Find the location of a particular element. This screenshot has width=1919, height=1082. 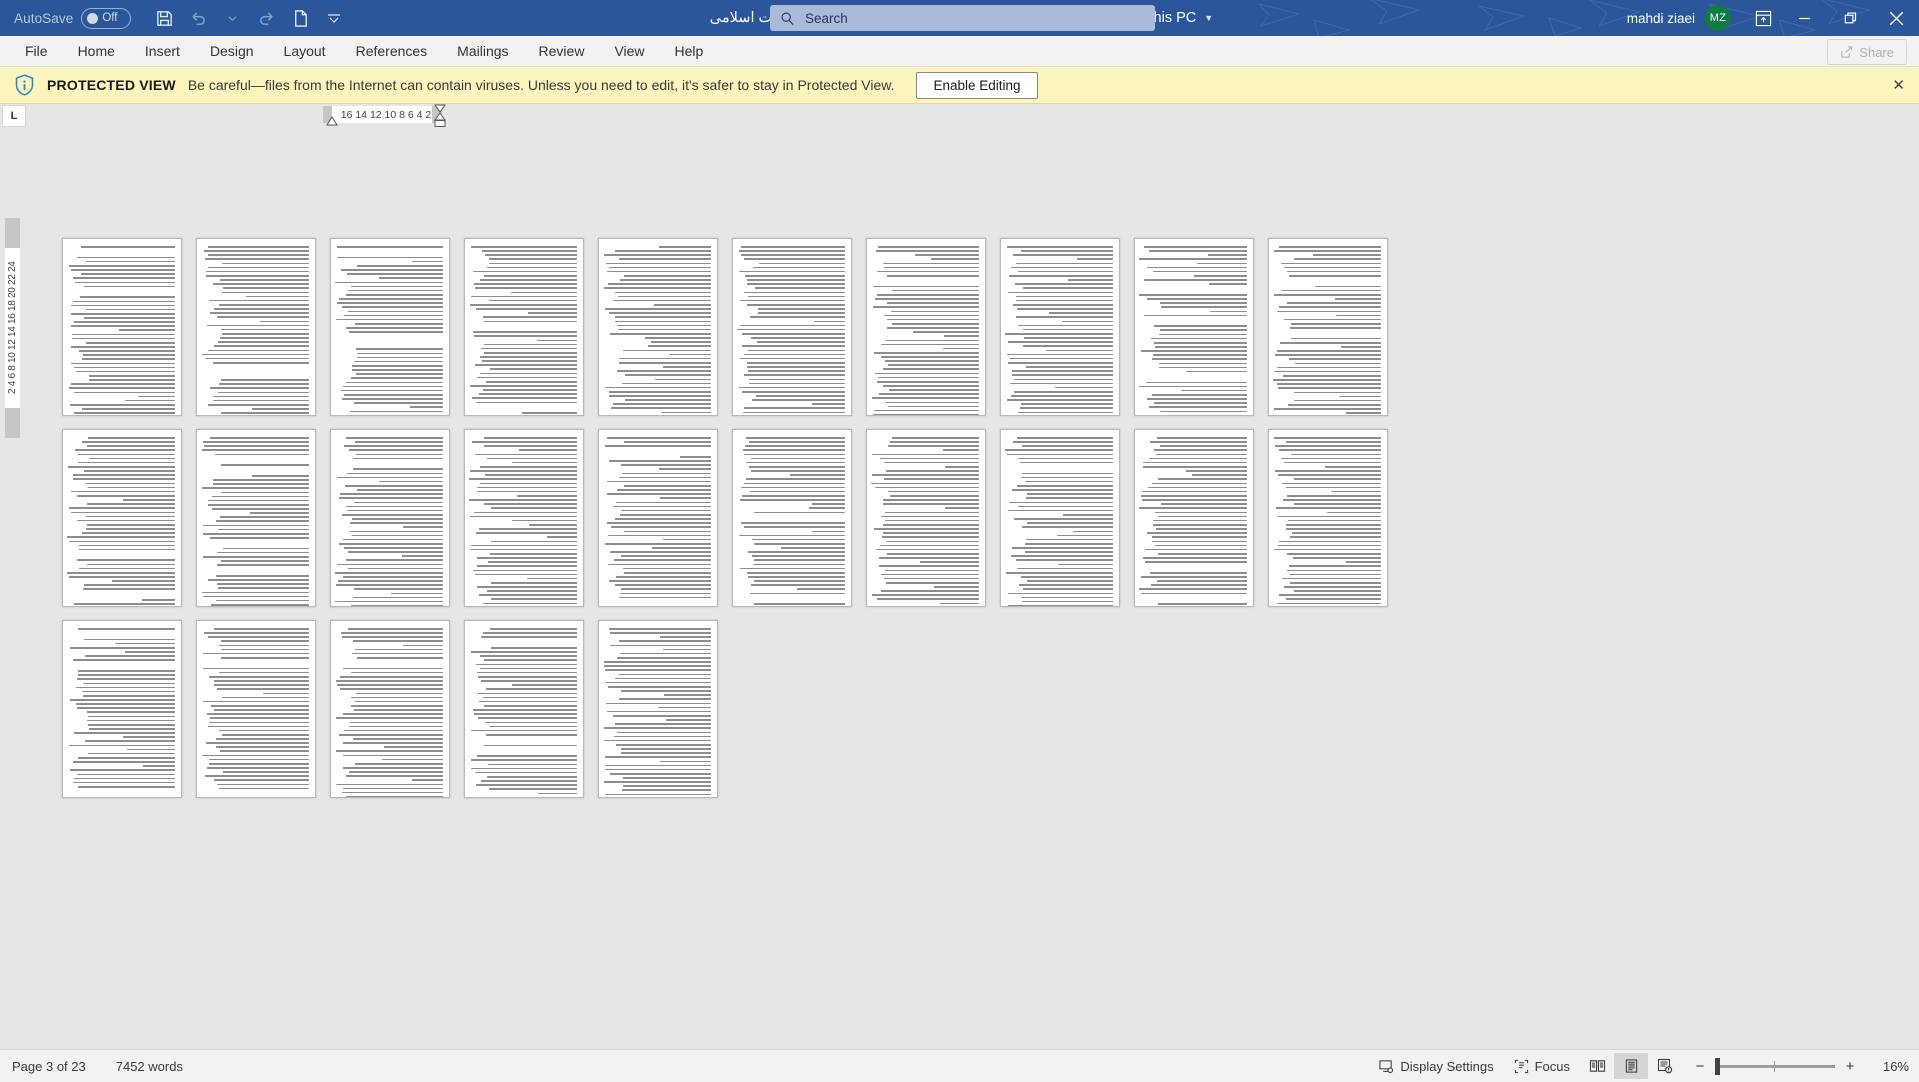

new-document-icon is located at coordinates (300, 18).